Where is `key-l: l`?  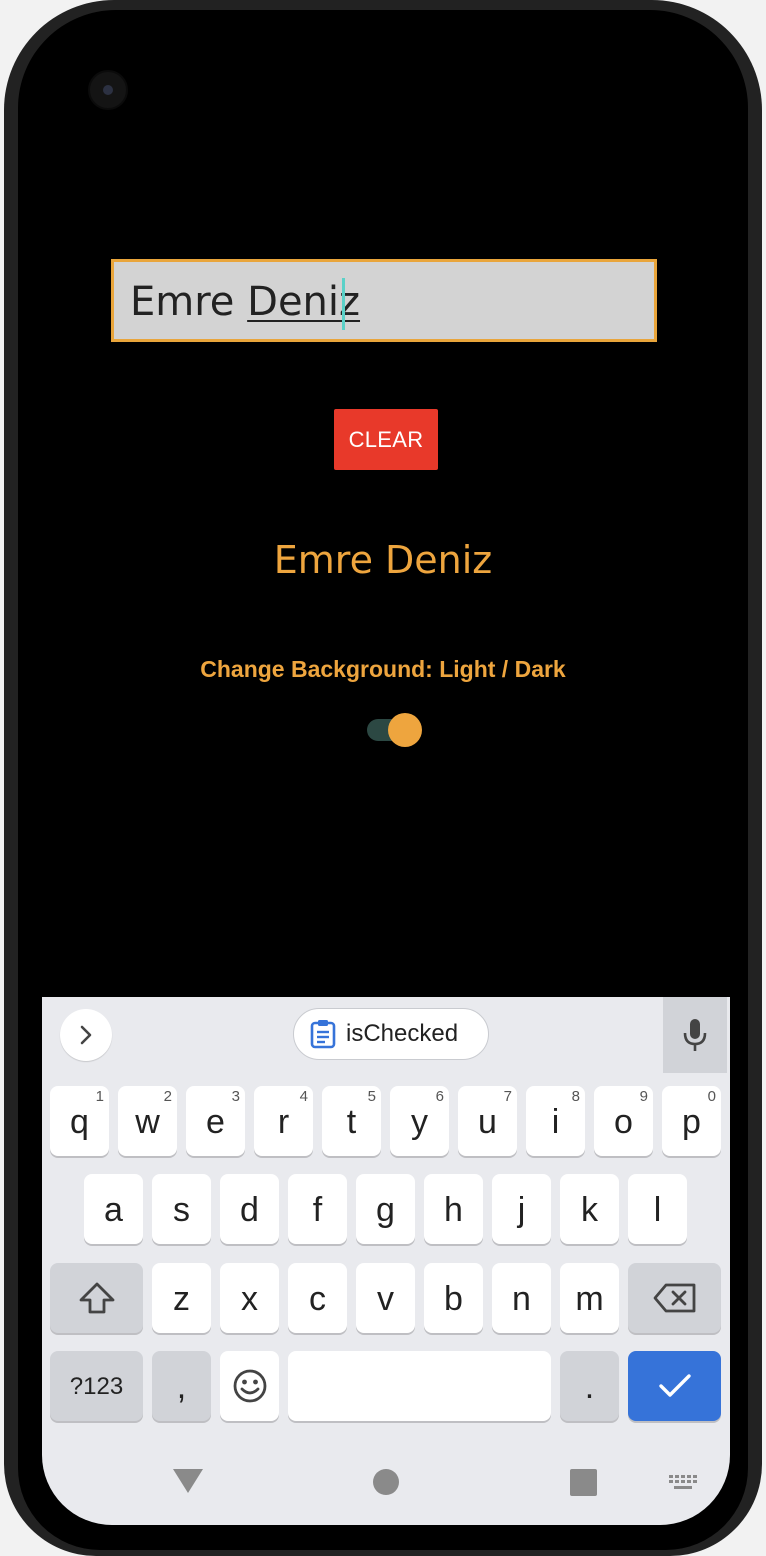
key-l: l is located at coordinates (657, 1209).